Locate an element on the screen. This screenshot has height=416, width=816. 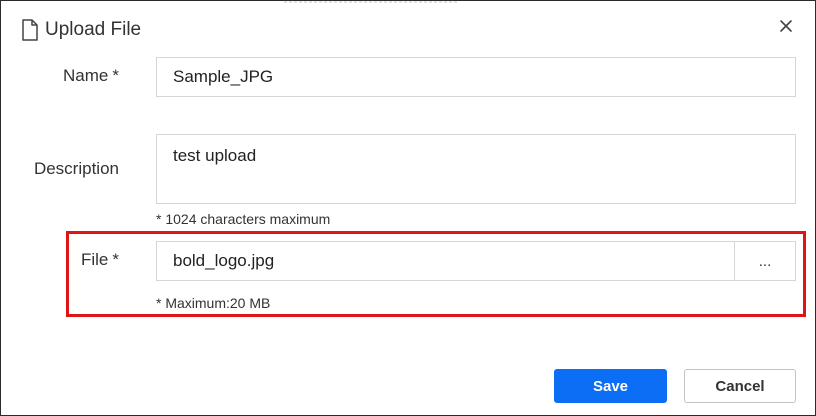
name-input is located at coordinates (476, 77).